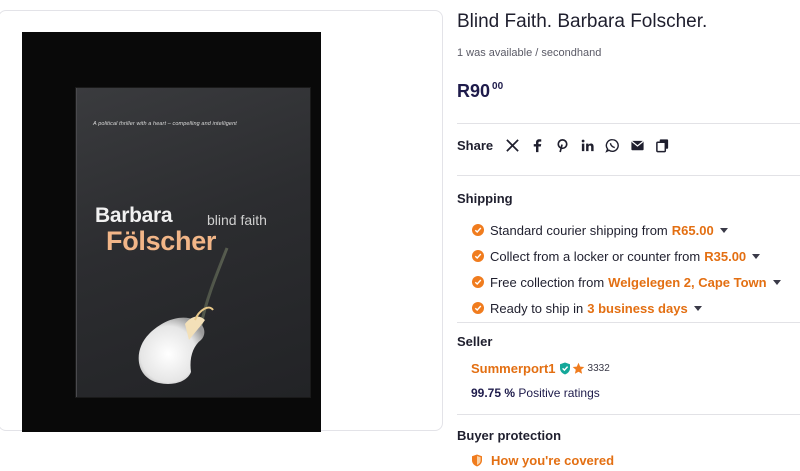 The height and width of the screenshot is (471, 800). Describe the element at coordinates (513, 368) in the screenshot. I see `seller-name-link: Summerport1` at that location.